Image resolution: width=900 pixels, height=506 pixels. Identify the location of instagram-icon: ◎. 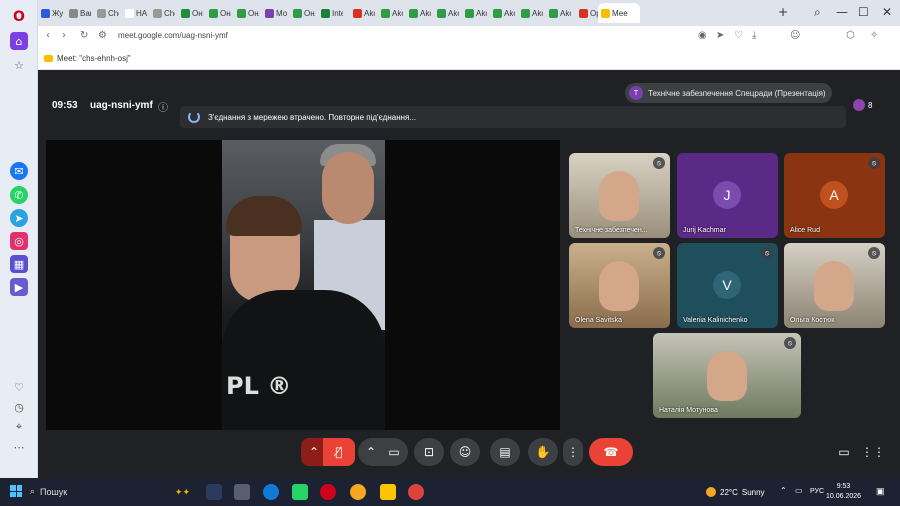
(19, 241).